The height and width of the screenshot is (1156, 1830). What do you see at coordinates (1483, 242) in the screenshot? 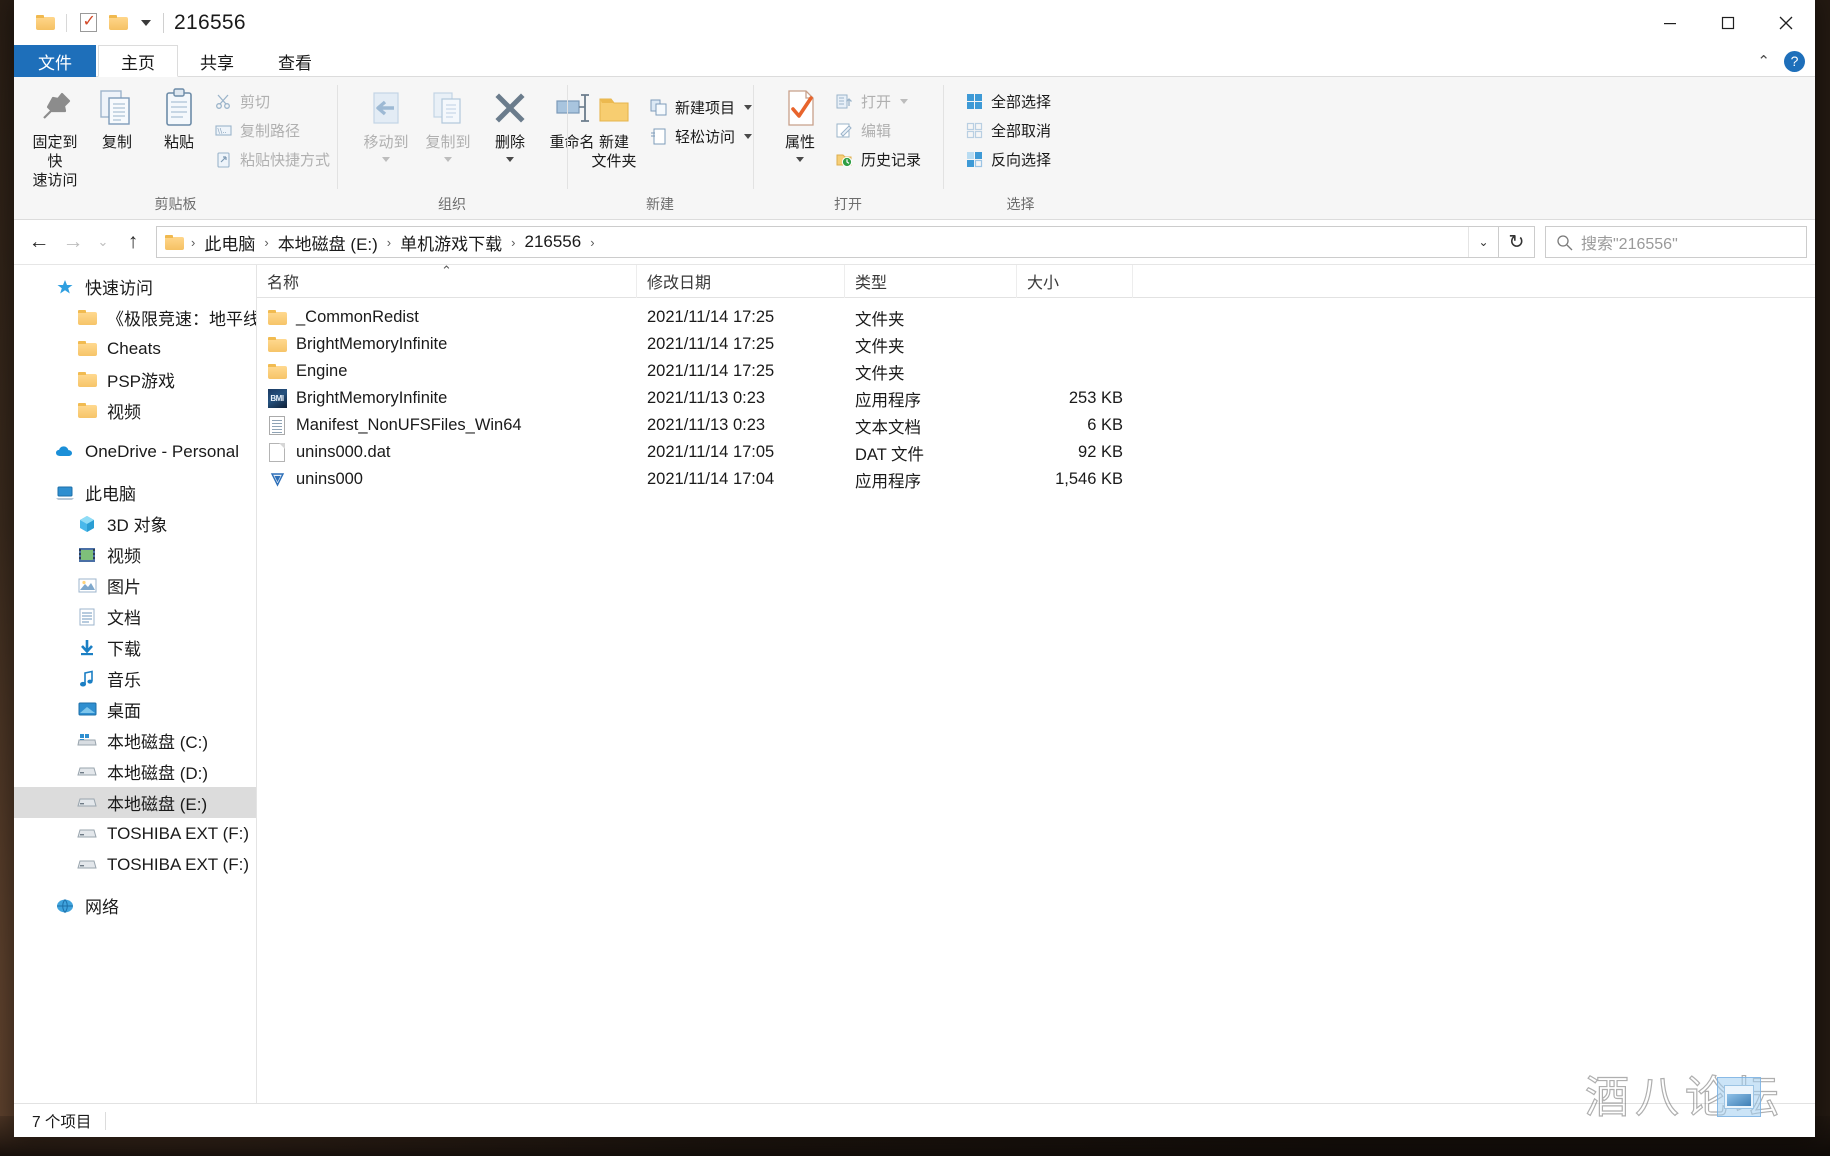
I see `address-dropdown-icon: ⌄` at bounding box center [1483, 242].